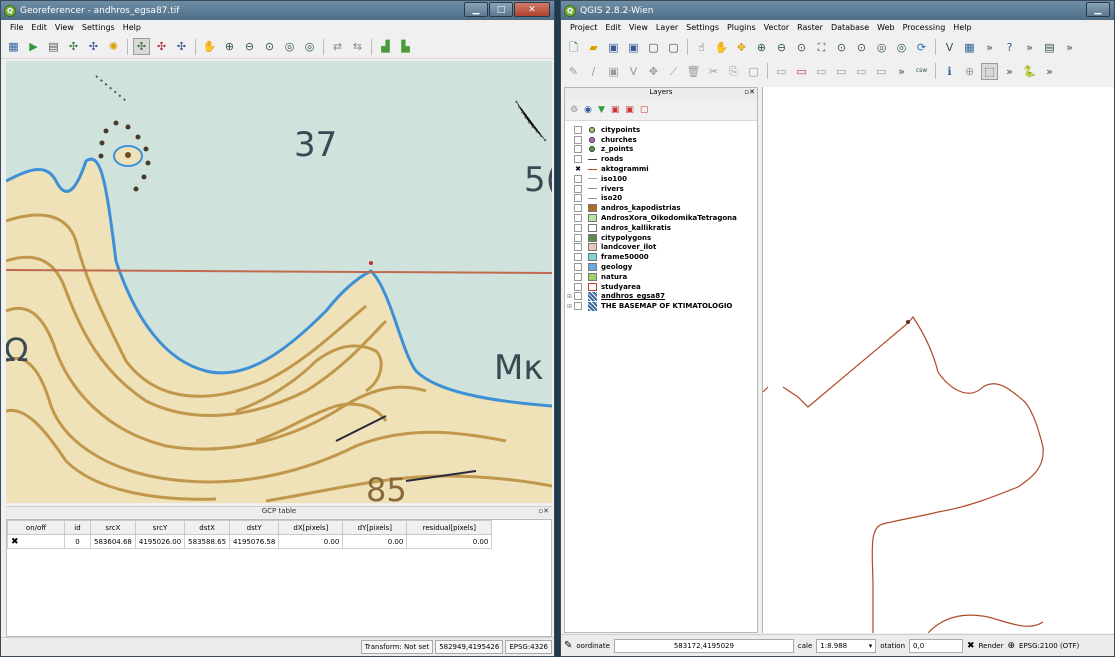 This screenshot has height=657, width=1115. I want to click on python-console-icon: 🐍, so click(1029, 71).